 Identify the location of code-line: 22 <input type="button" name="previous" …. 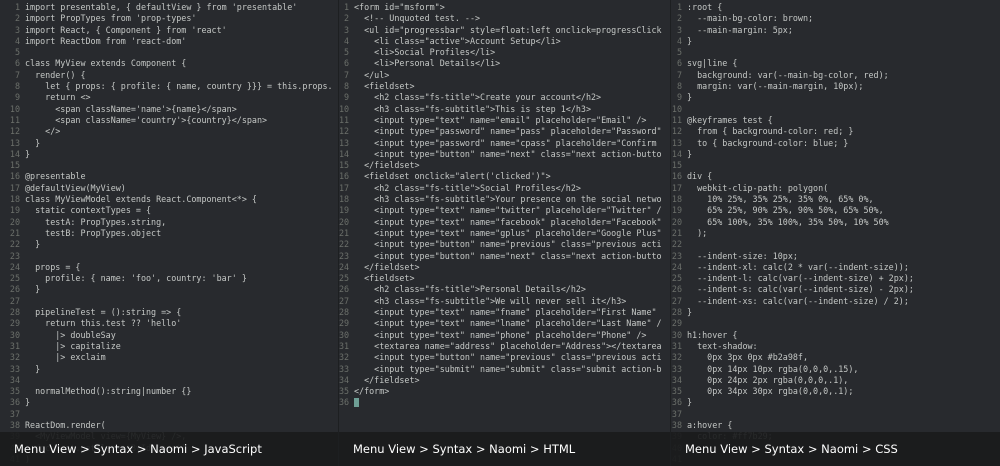
(504, 244).